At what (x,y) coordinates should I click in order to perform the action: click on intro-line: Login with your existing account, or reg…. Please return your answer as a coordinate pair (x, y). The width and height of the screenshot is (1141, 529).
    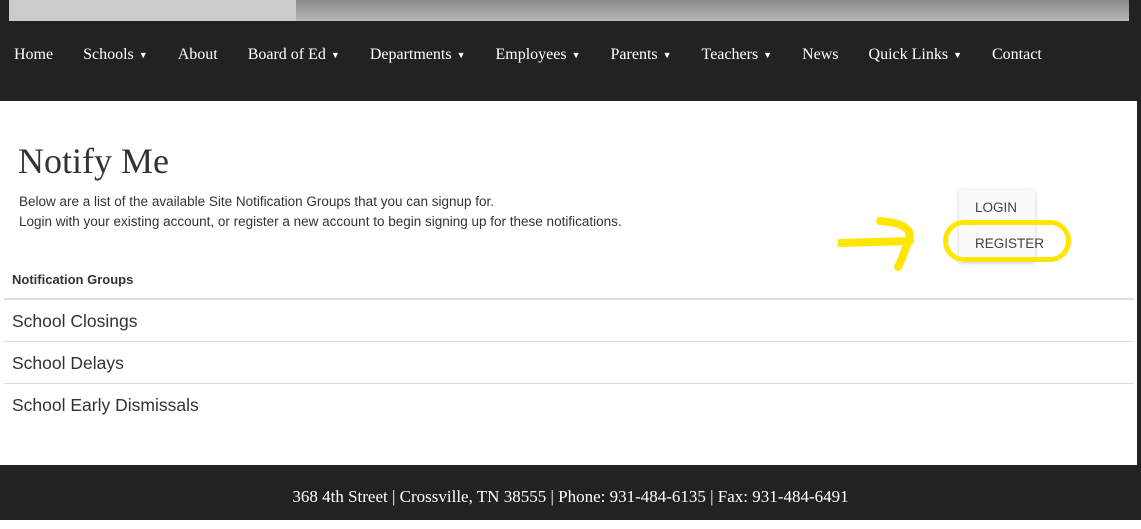
    Looking at the image, I should click on (320, 221).